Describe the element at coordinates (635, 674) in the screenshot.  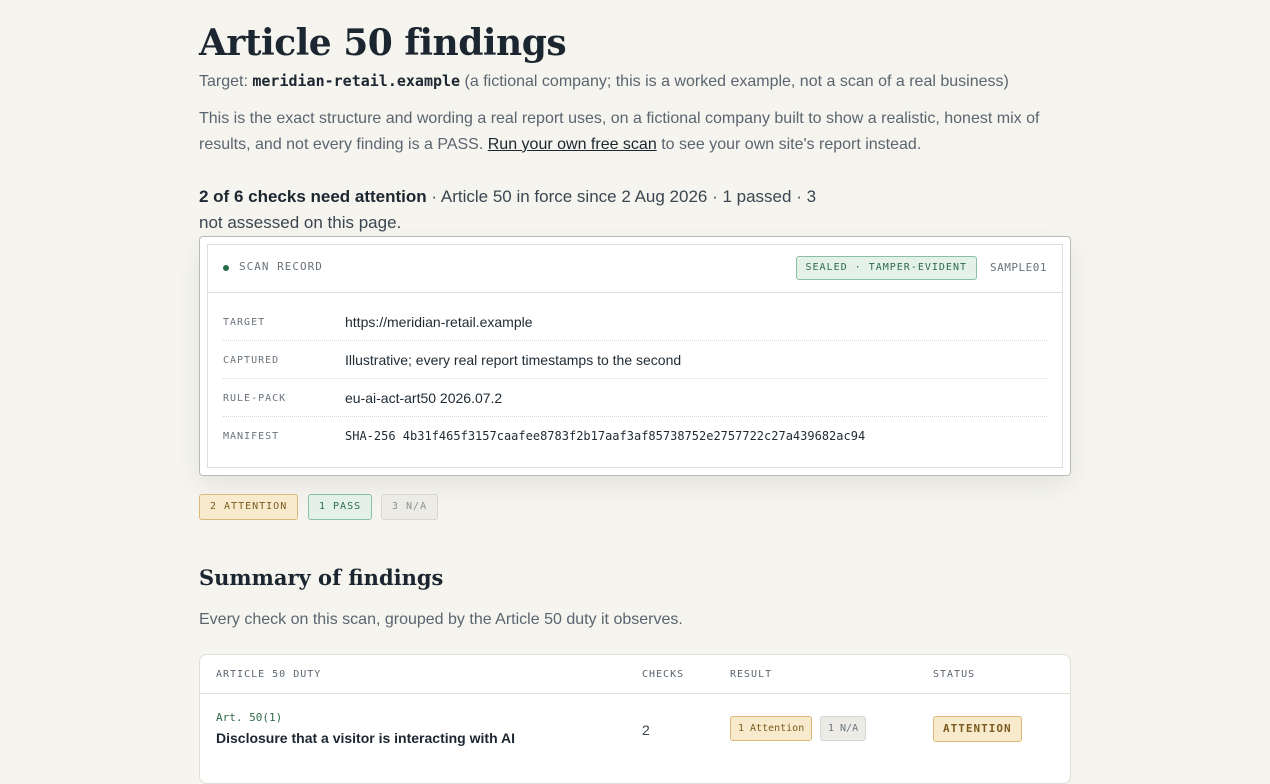
I see `table-header: ARTICLE 50 DUTY CHECKS RESULT STATUS` at that location.